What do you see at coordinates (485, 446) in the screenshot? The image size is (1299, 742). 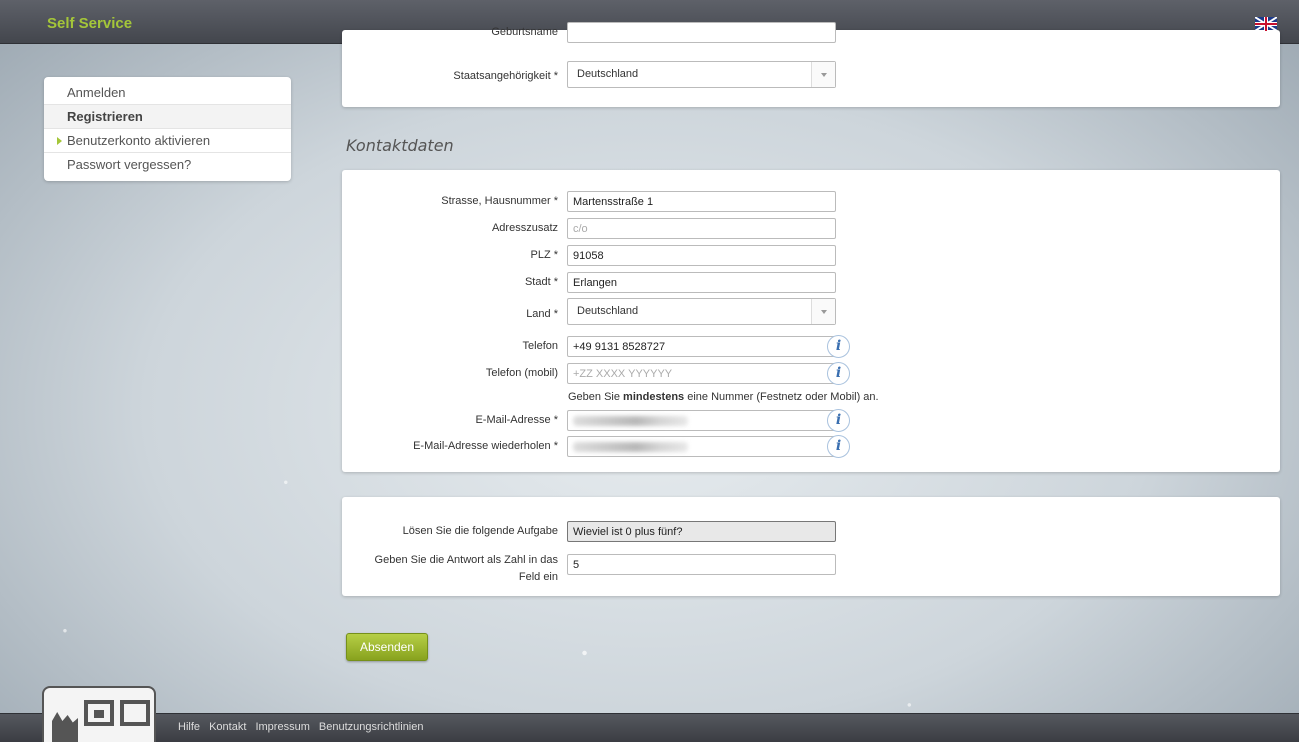 I see `email-repeat-label: E-Mail-Adresse wiederholen *` at bounding box center [485, 446].